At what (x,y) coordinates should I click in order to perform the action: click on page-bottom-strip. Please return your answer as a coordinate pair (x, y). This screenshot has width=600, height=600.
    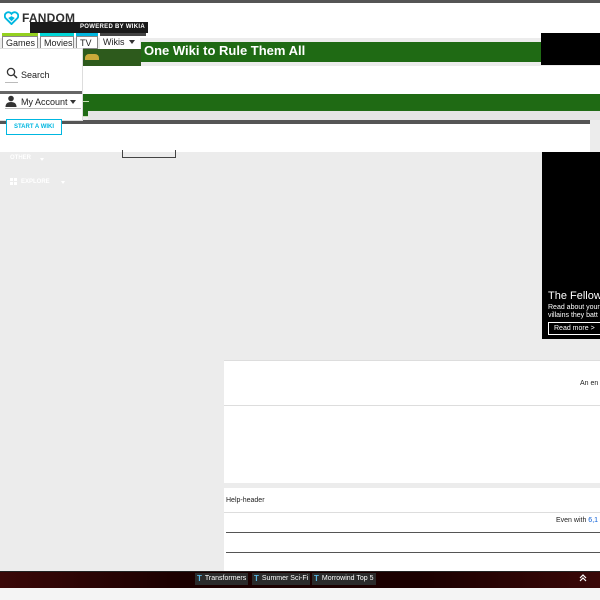
    Looking at the image, I should click on (300, 594).